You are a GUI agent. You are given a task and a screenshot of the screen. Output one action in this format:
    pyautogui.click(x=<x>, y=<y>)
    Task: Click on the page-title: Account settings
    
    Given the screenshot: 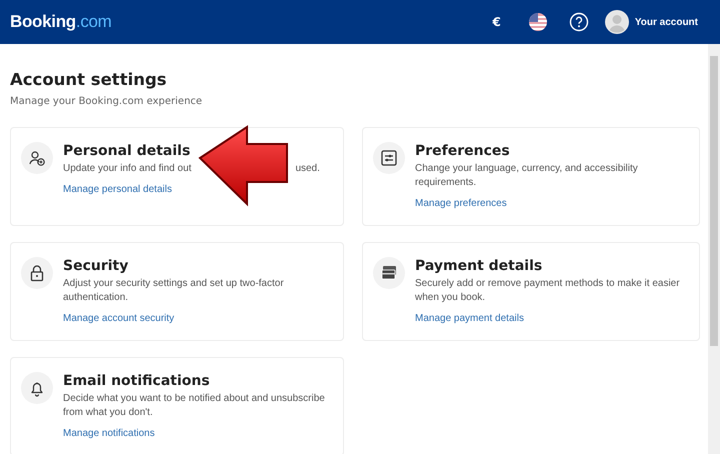 What is the action you would take?
    pyautogui.click(x=89, y=79)
    